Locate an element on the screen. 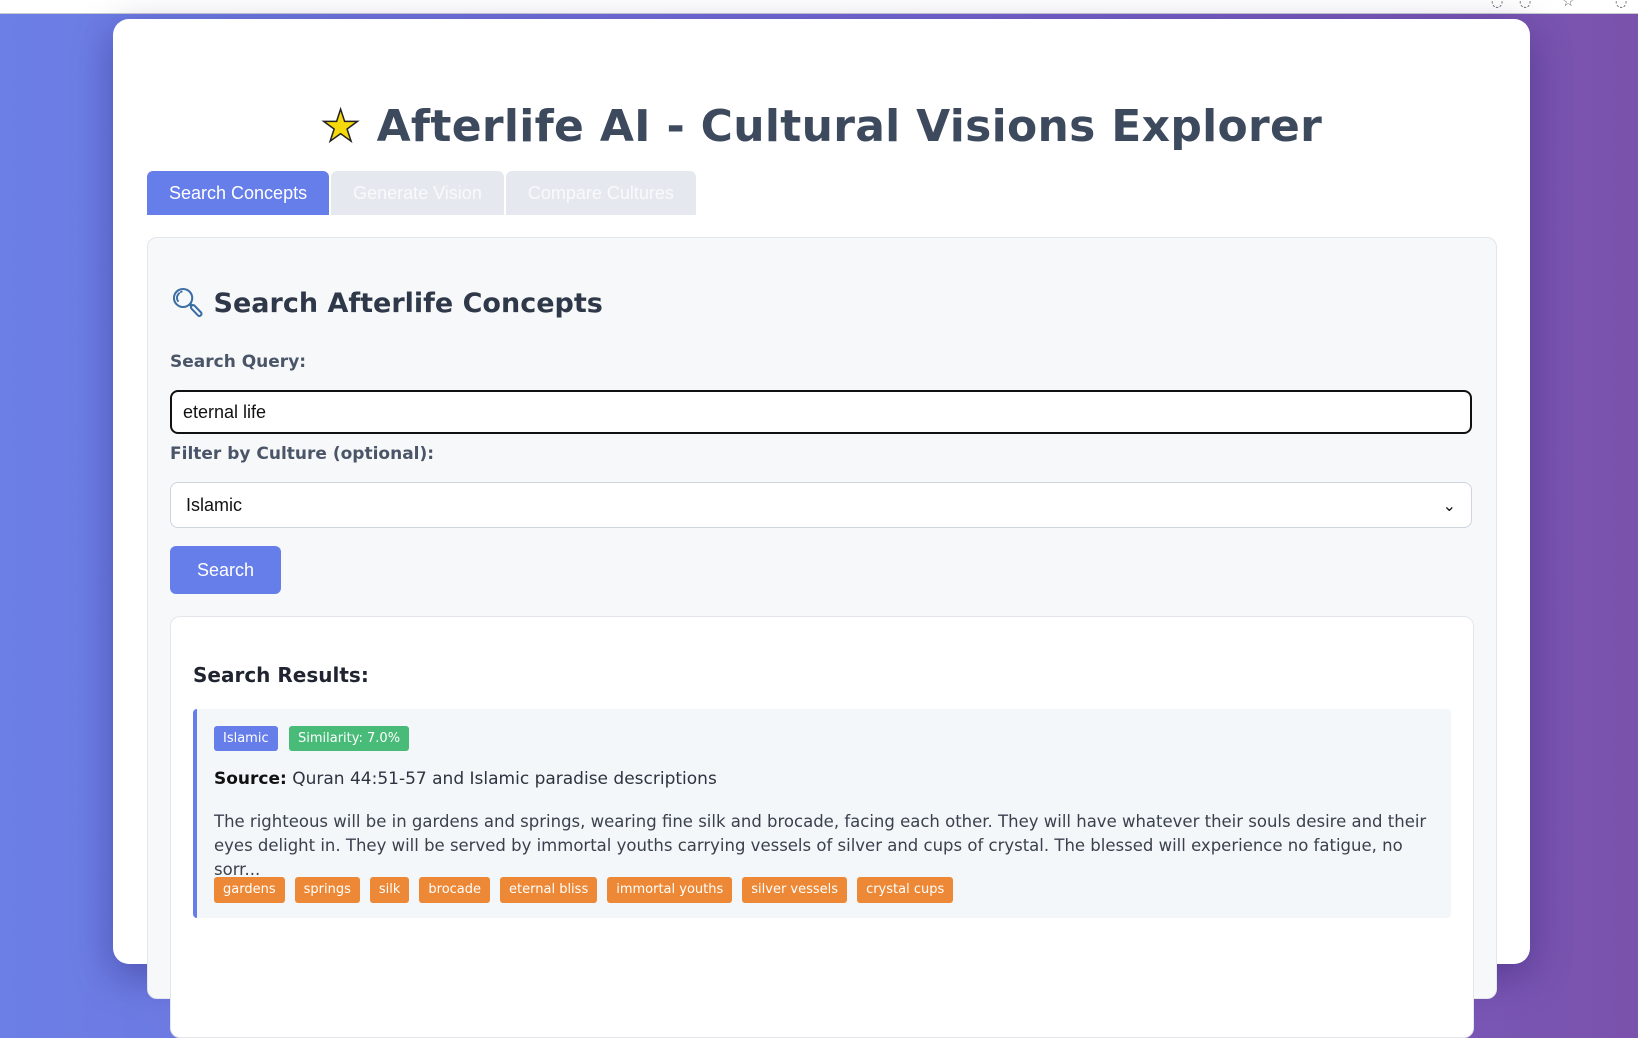  zoom-icon: ◌ is located at coordinates (1497, 5).